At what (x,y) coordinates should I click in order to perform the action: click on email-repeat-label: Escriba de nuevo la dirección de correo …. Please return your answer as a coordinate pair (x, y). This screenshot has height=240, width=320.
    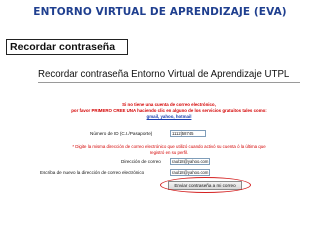
    Looking at the image, I should click on (92, 172).